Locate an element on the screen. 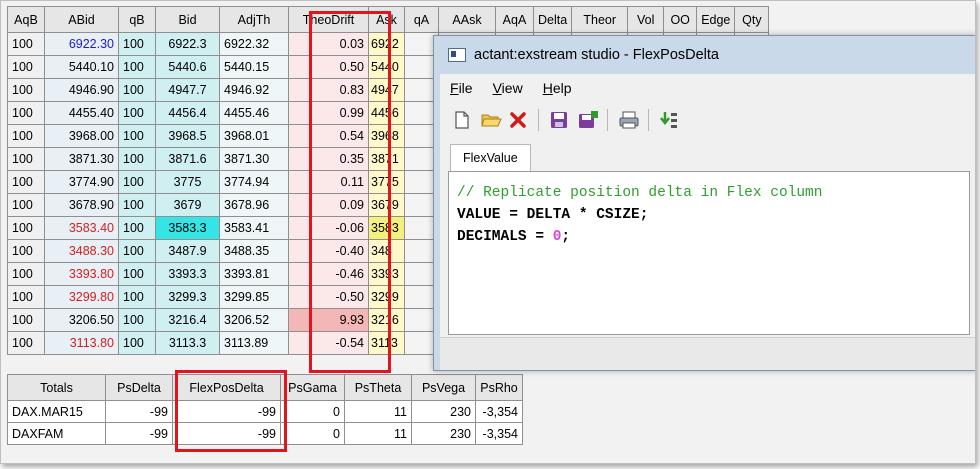 The height and width of the screenshot is (469, 980). cell-bid: 3113.3 is located at coordinates (187, 343).